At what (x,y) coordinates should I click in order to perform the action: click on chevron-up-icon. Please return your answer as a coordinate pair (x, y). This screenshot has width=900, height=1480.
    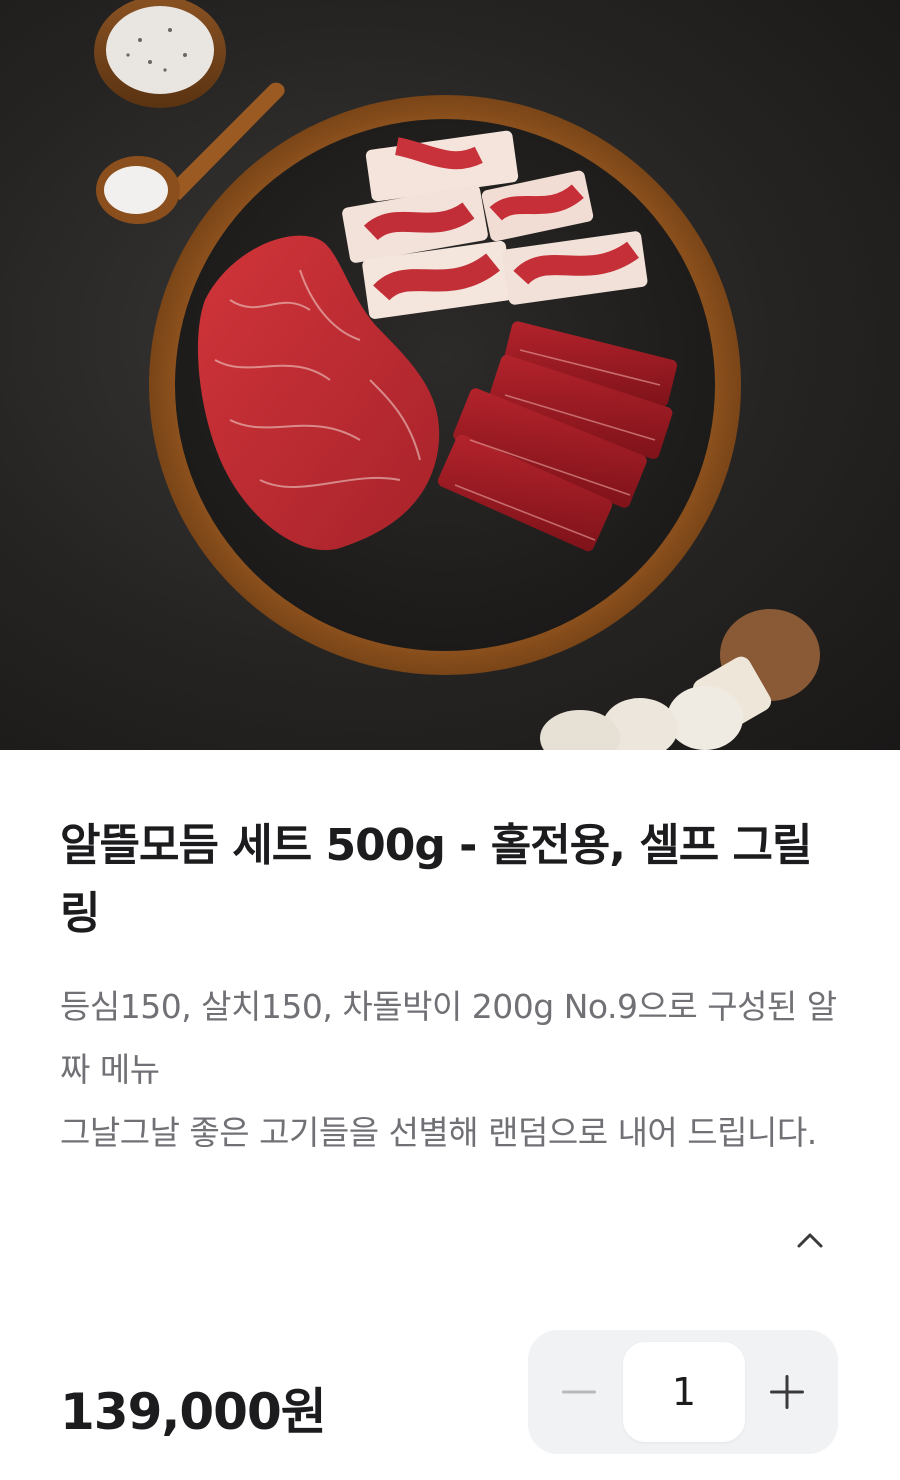
    Looking at the image, I should click on (810, 1240).